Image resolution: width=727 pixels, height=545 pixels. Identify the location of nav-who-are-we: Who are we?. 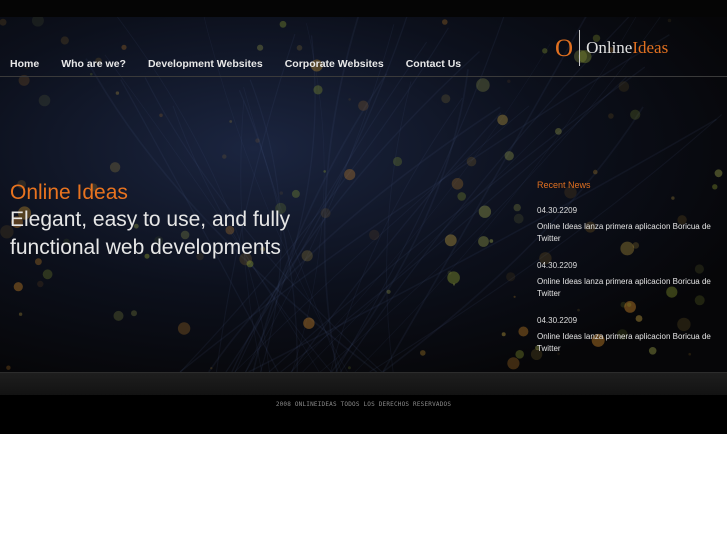
(93, 64).